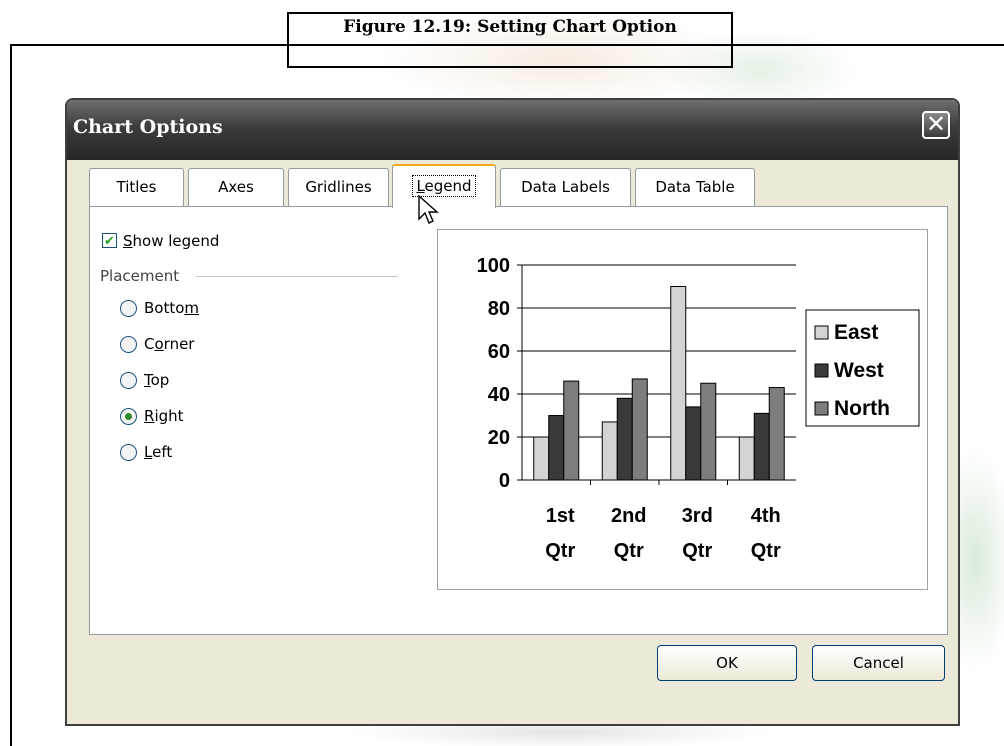  I want to click on x-category-label: 1st, so click(560, 516).